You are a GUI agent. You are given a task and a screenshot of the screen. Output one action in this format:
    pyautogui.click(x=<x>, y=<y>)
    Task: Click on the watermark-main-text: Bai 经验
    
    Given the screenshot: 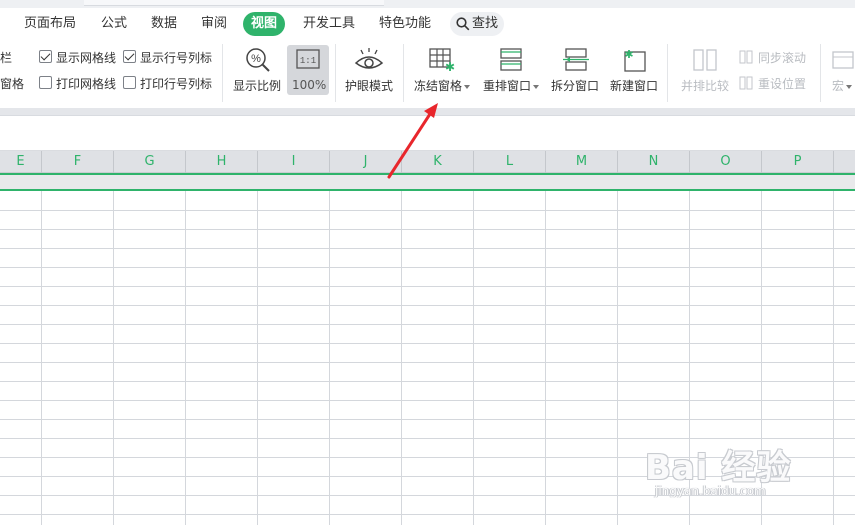 What is the action you would take?
    pyautogui.click(x=718, y=468)
    